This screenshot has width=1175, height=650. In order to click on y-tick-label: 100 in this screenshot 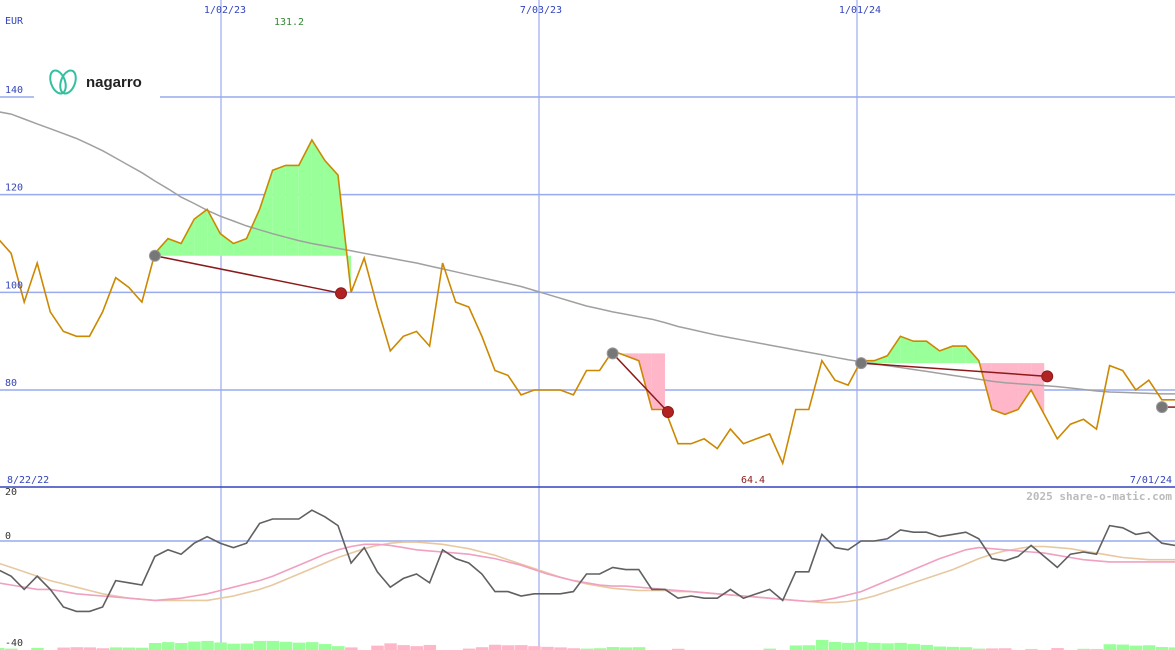, I will do `click(14, 285)`.